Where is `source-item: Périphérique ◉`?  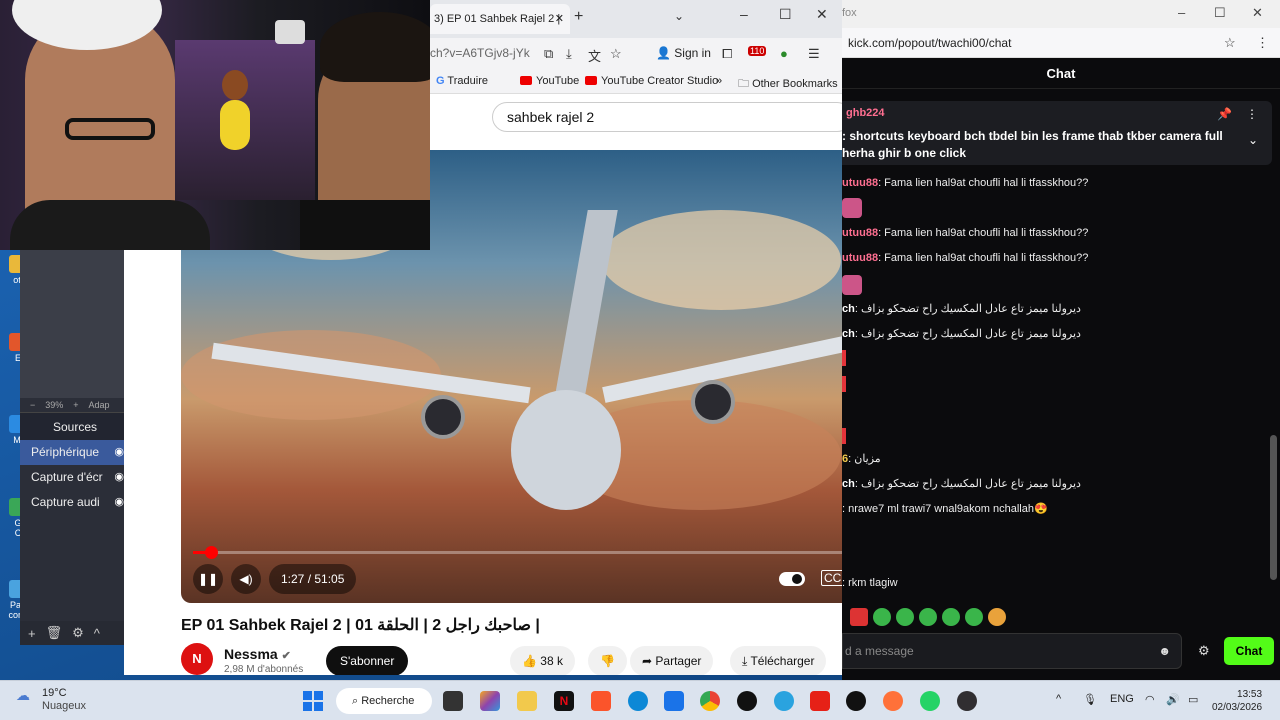 source-item: Périphérique ◉ is located at coordinates (75, 452).